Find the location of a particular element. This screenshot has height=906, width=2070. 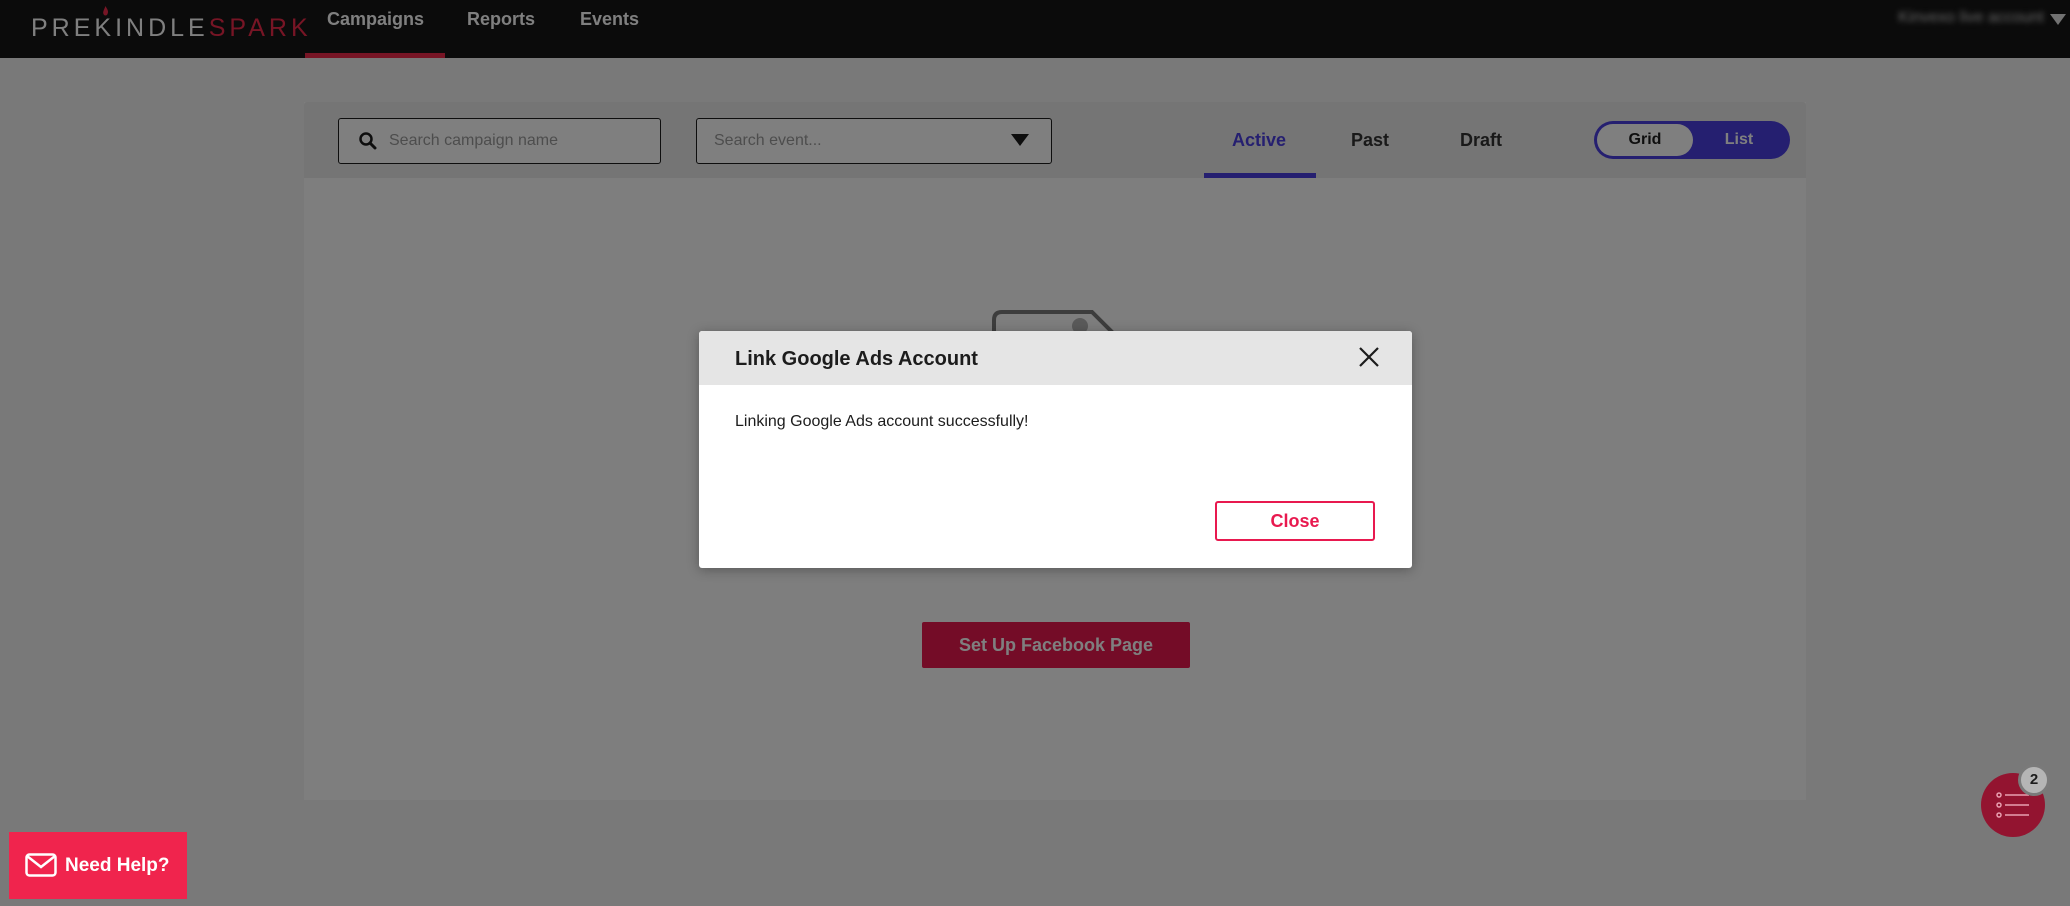

dialog-close-button: Close is located at coordinates (1295, 521).